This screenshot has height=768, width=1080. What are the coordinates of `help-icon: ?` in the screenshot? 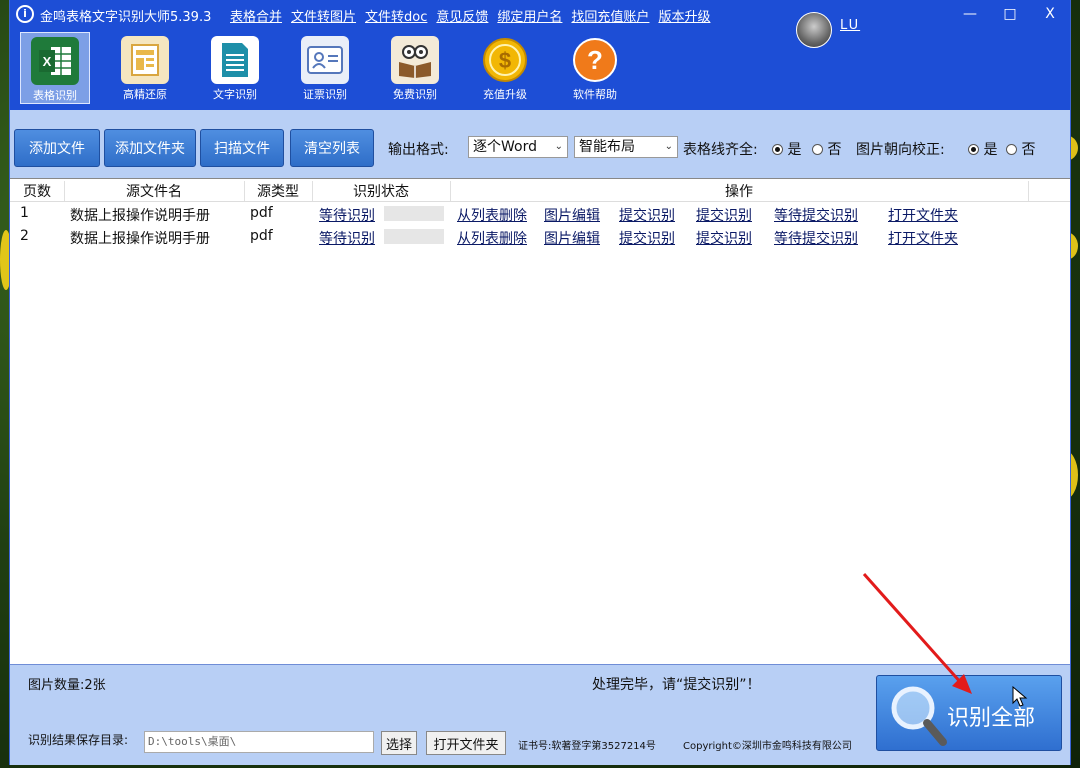 It's located at (595, 60).